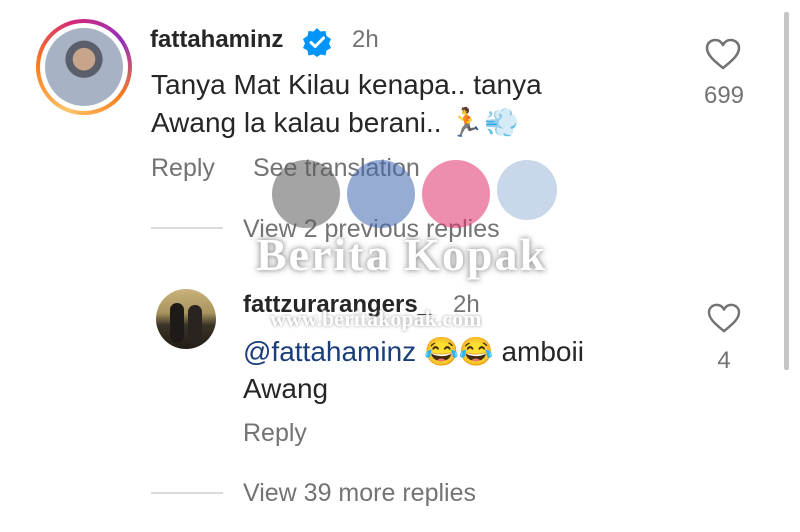 Image resolution: width=800 pixels, height=532 pixels. Describe the element at coordinates (84, 67) in the screenshot. I see `commenter-avatar` at that location.